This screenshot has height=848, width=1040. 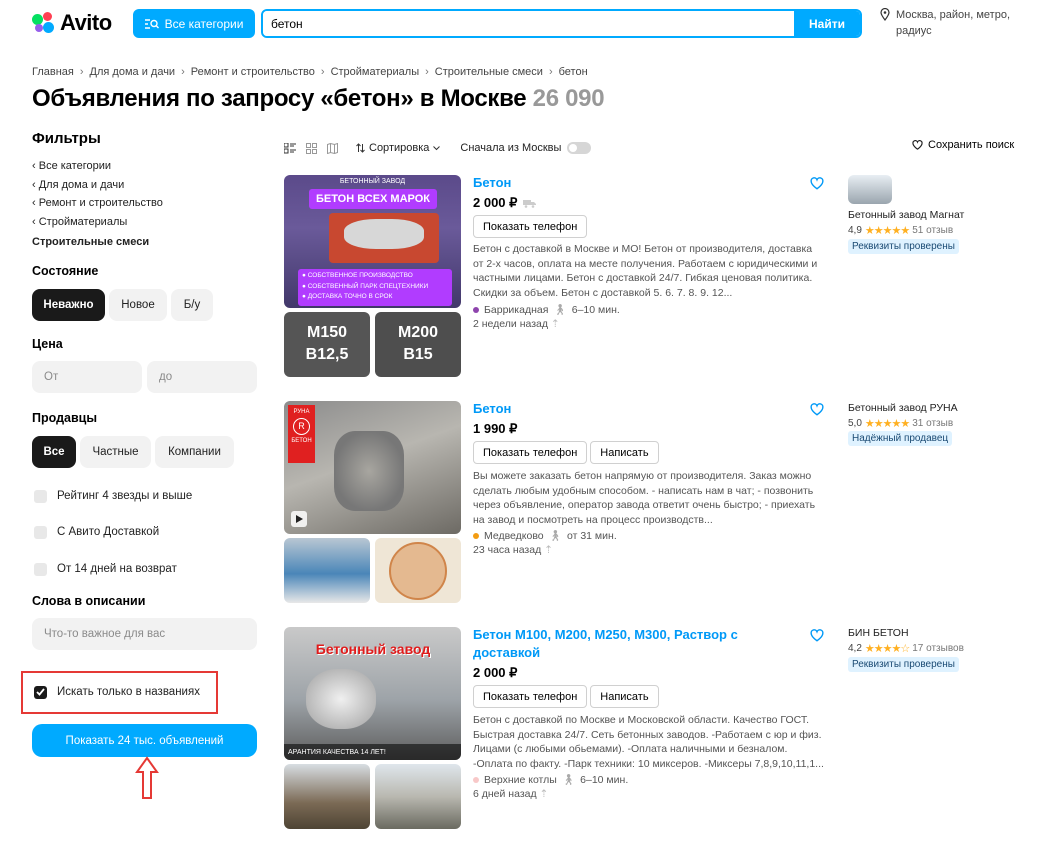 What do you see at coordinates (528, 23) in the screenshot?
I see `search-input` at bounding box center [528, 23].